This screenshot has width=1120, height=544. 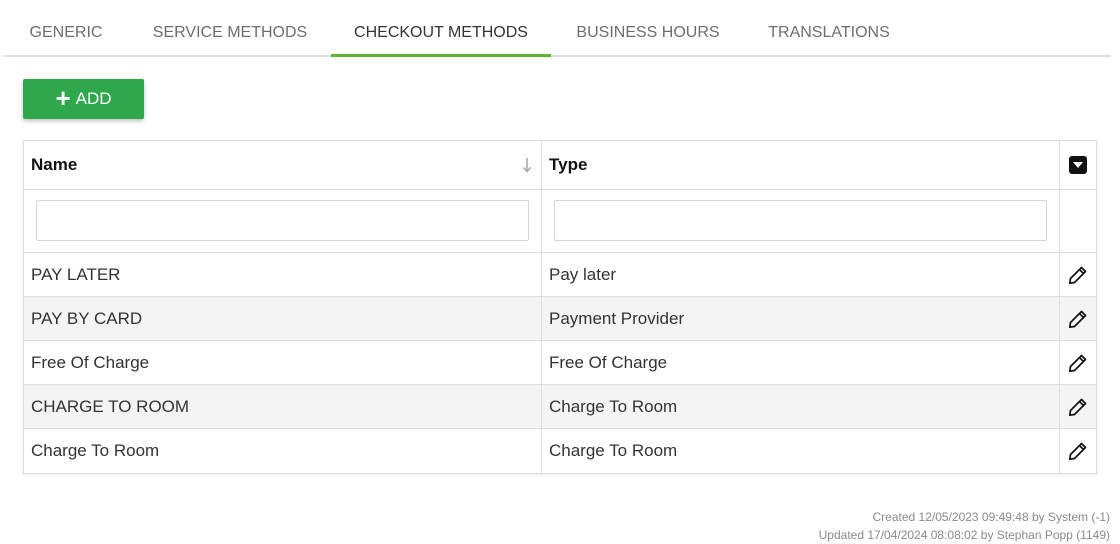 I want to click on add-button: + ADD, so click(x=83, y=99).